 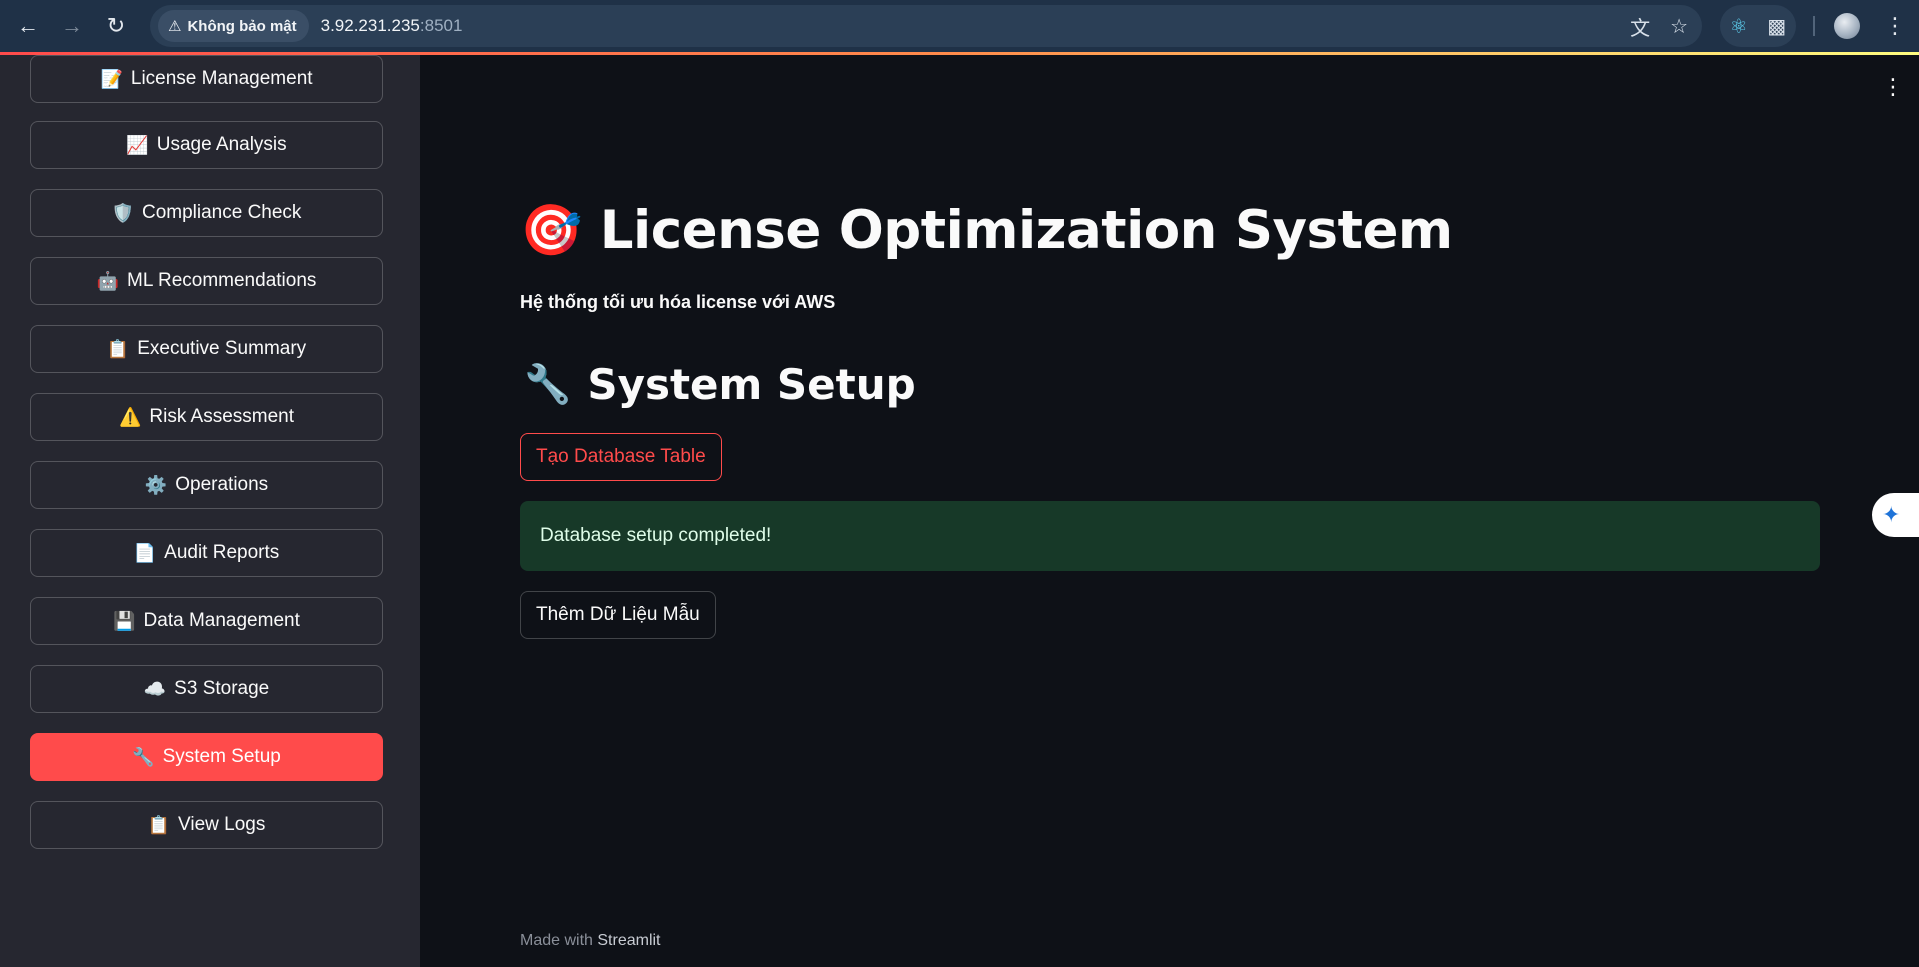 I want to click on nav-risk-assessment: ⚠️ Risk Assessment, so click(x=206, y=417).